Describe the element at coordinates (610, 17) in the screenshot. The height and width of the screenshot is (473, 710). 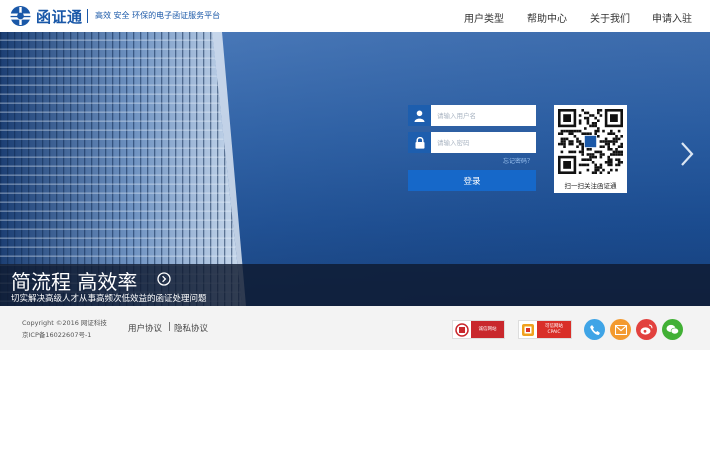
I see `nav-about-us: 关于我们` at that location.